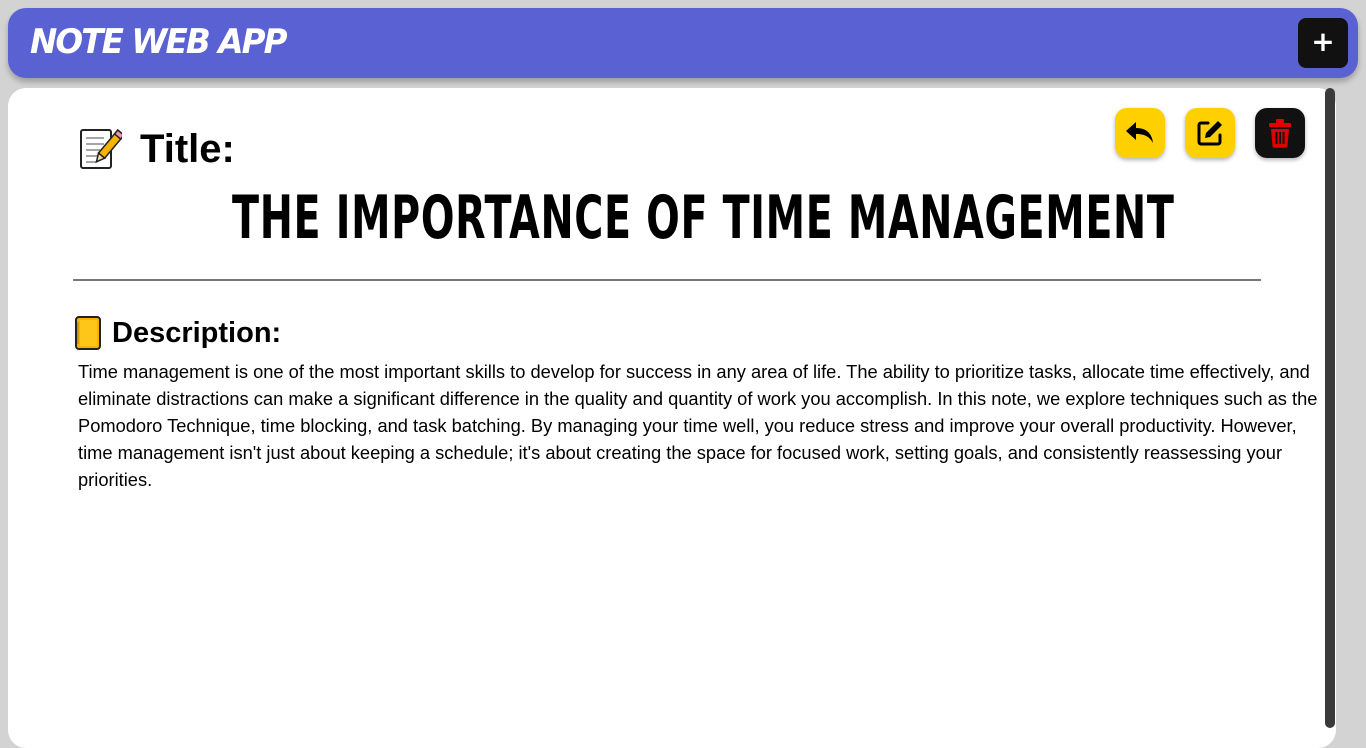 The width and height of the screenshot is (1366, 748). What do you see at coordinates (159, 42) in the screenshot?
I see `app-title: NOTE WEB APP` at bounding box center [159, 42].